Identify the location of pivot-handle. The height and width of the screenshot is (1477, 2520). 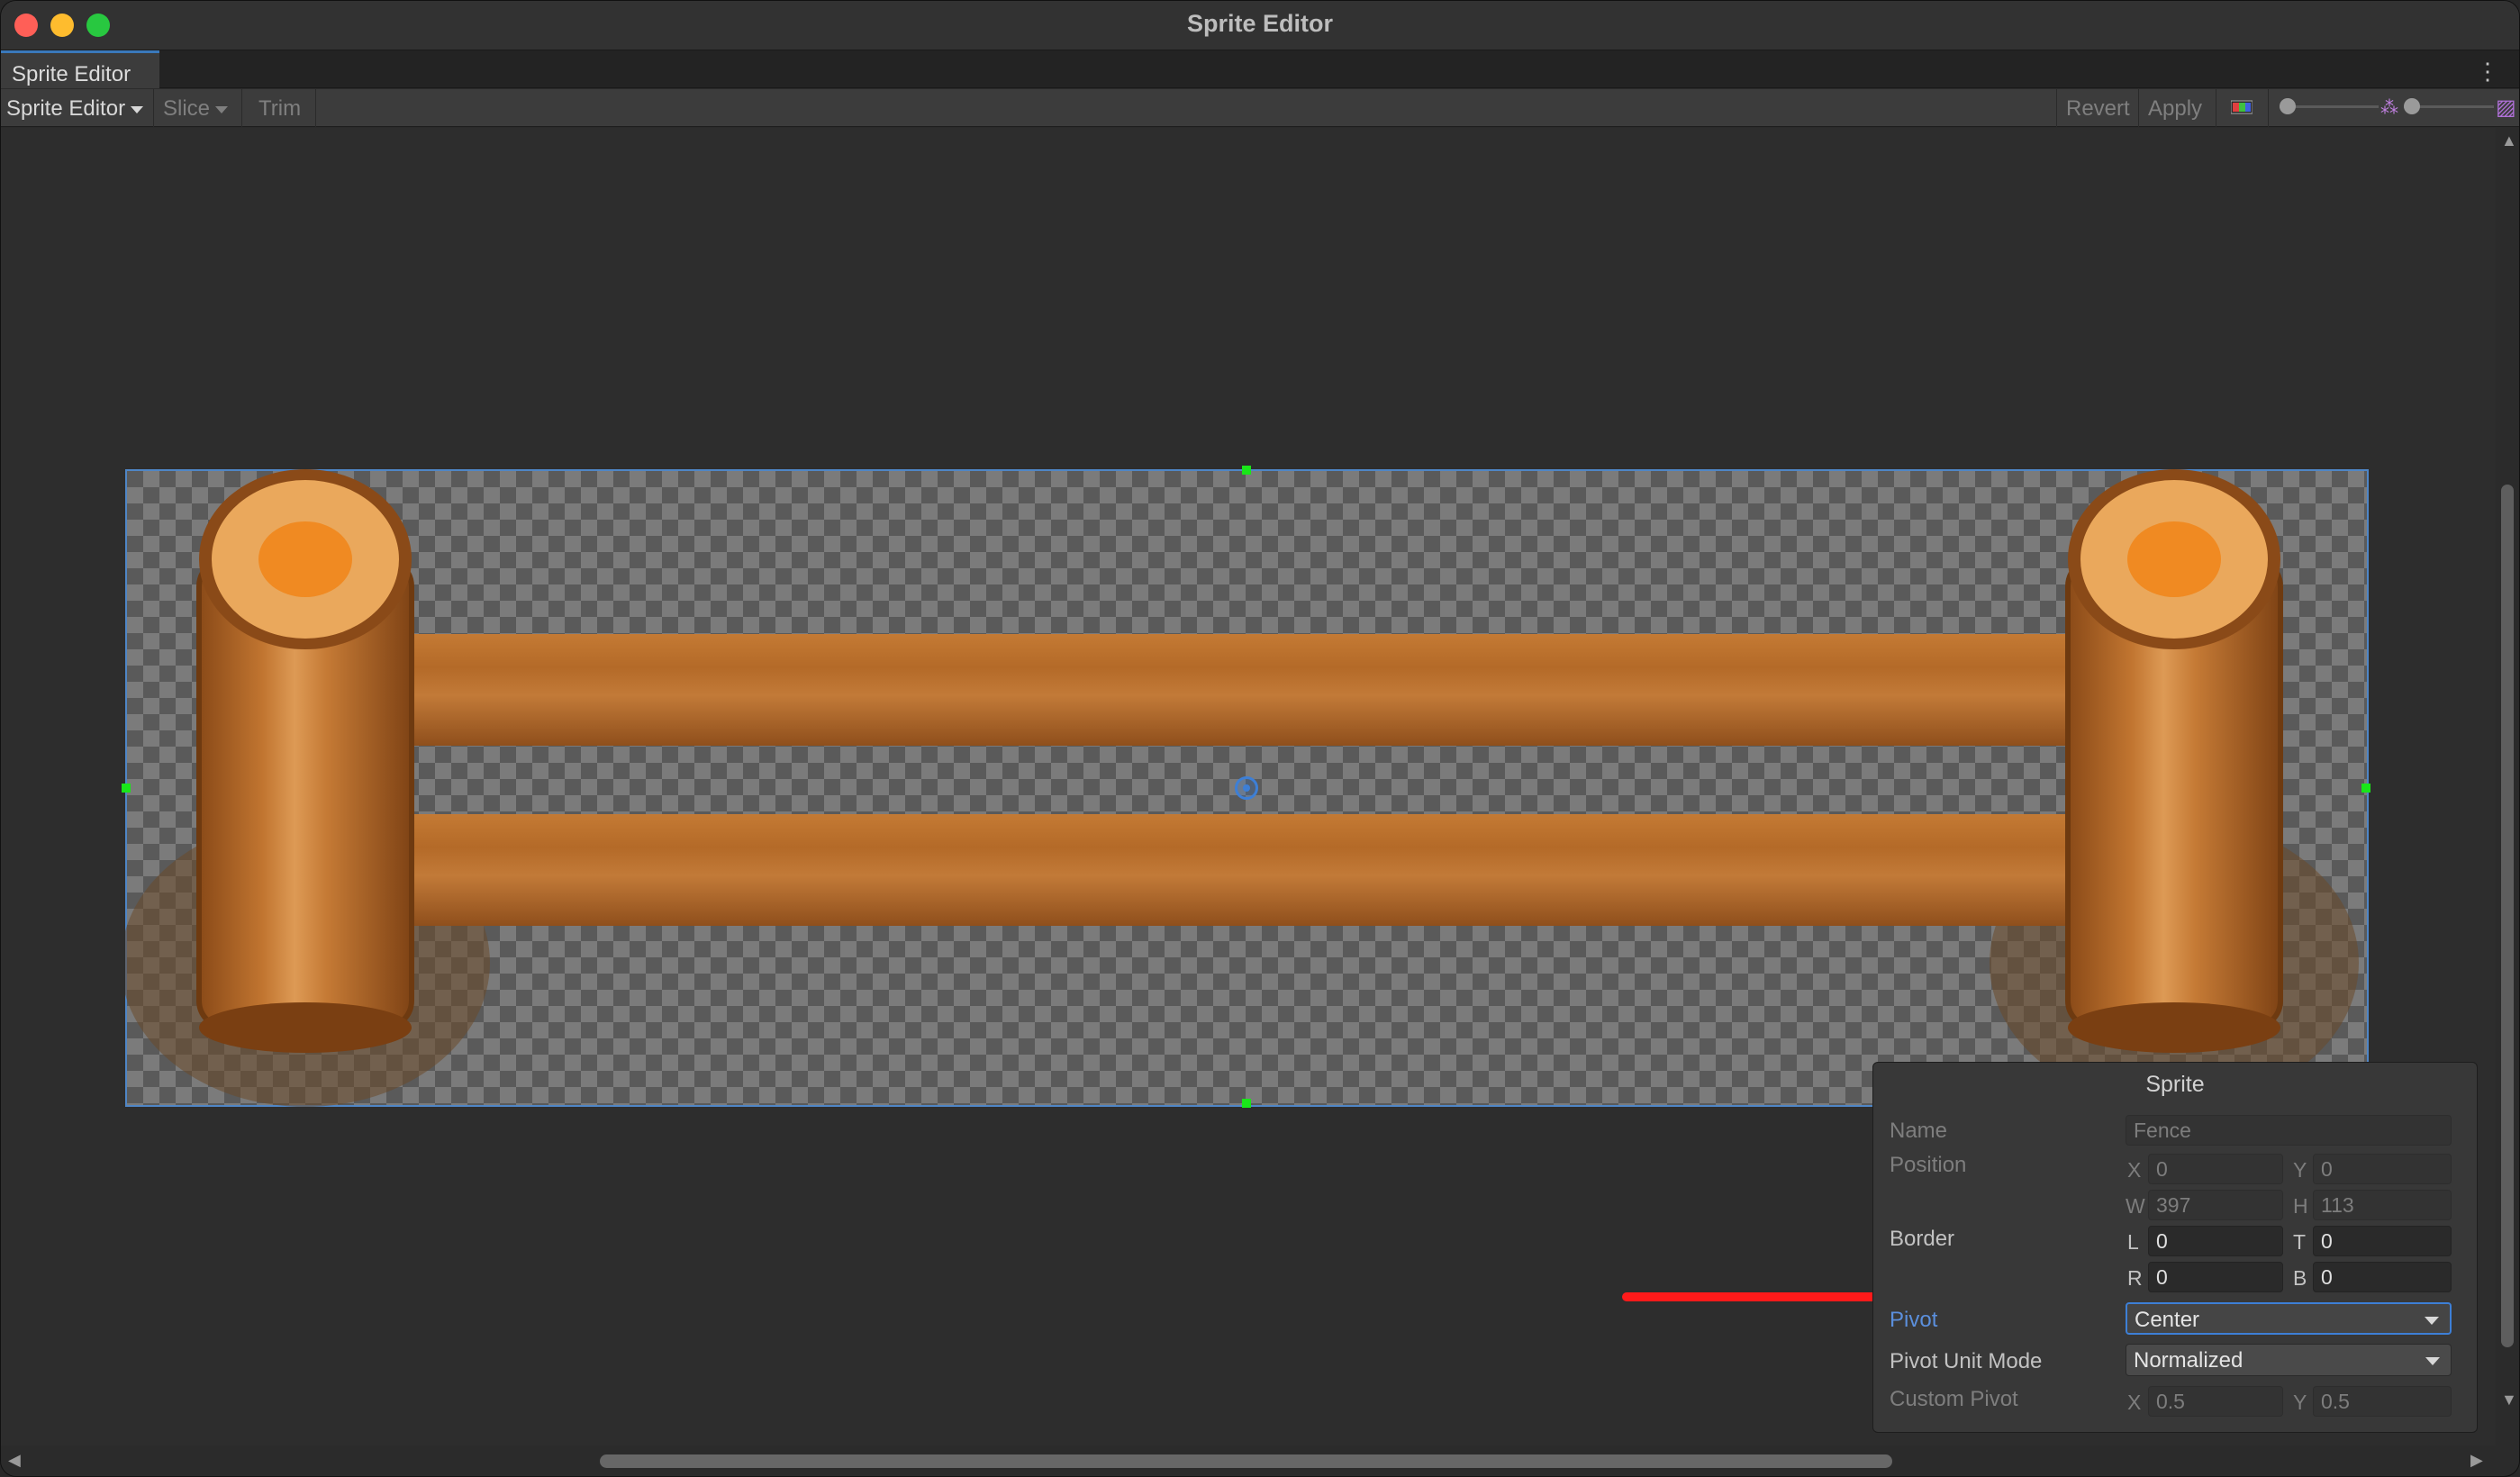
(1246, 788).